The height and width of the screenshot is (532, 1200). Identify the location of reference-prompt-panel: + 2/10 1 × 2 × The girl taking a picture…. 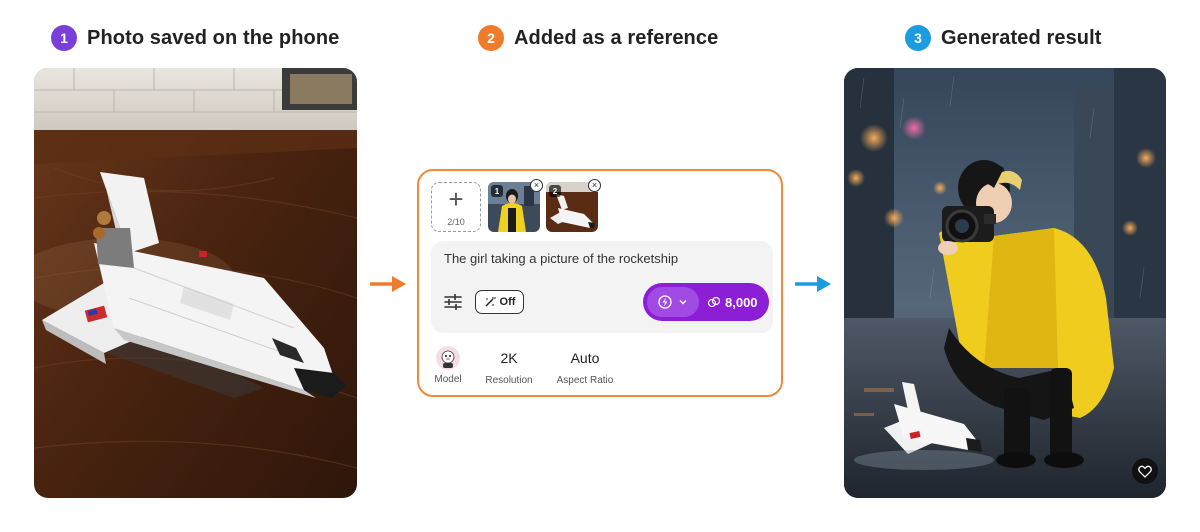
(600, 283).